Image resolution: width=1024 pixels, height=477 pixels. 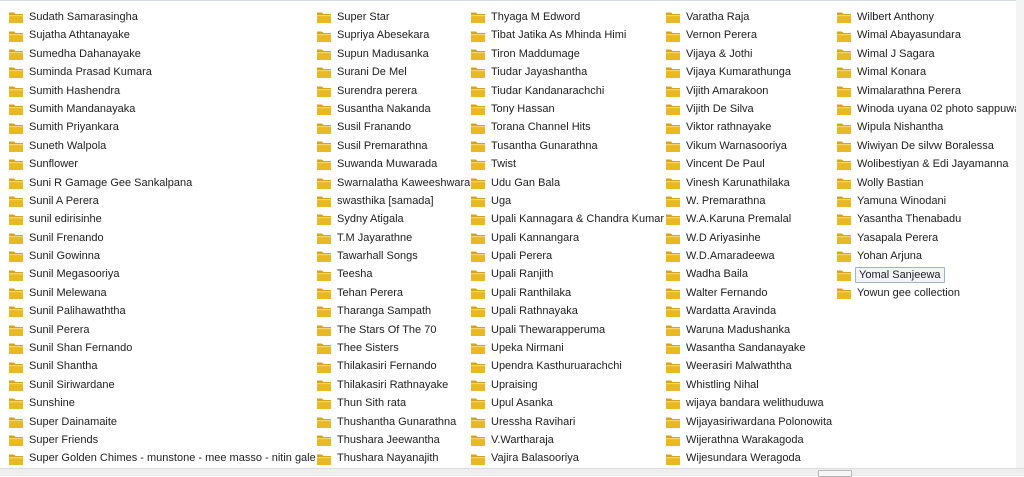 I want to click on folder-item: Uga, so click(x=568, y=201).